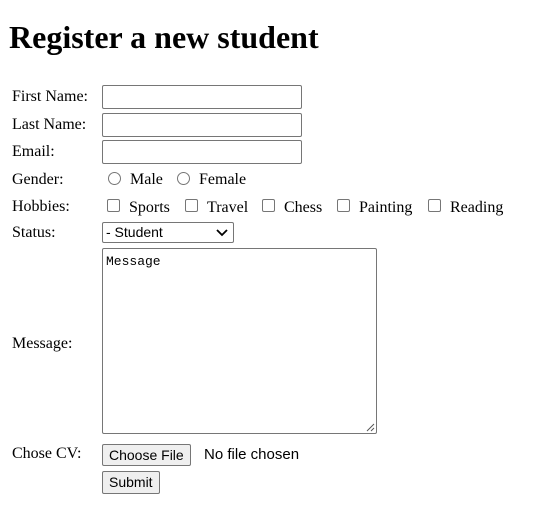  Describe the element at coordinates (34, 232) in the screenshot. I see `status-label: Status:` at that location.